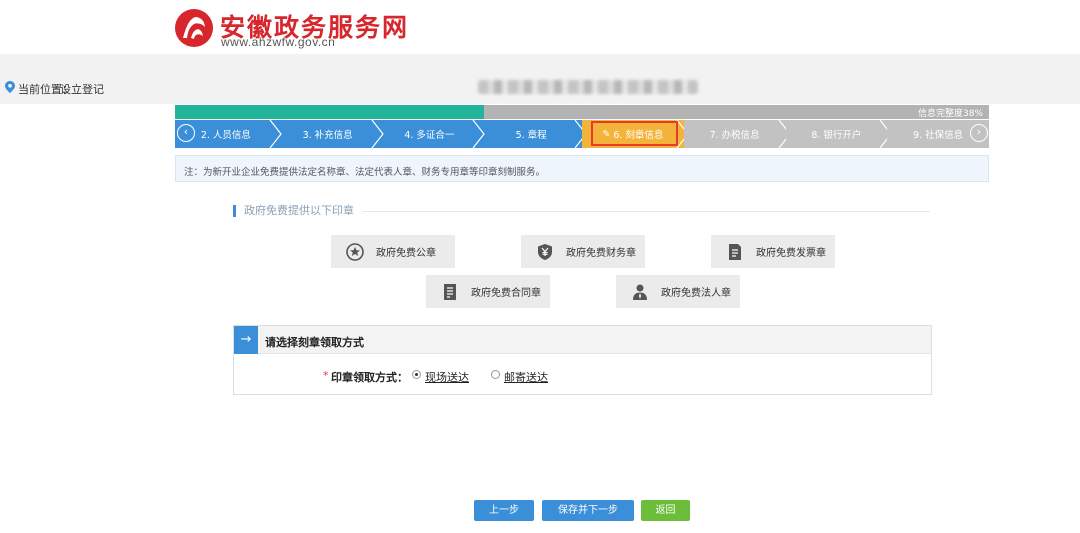  Describe the element at coordinates (278, 42) in the screenshot. I see `site-url: www.ahzwfw.gov.cn` at that location.